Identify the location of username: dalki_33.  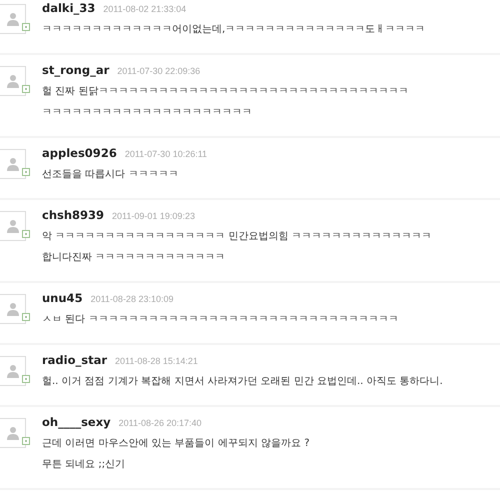
(69, 8).